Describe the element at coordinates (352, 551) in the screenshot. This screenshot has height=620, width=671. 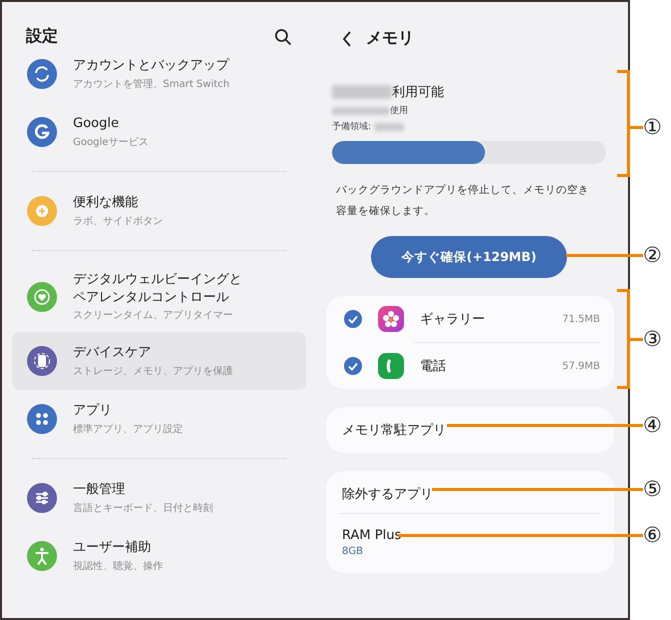
I see `ram-plus-value: 8GB` at that location.